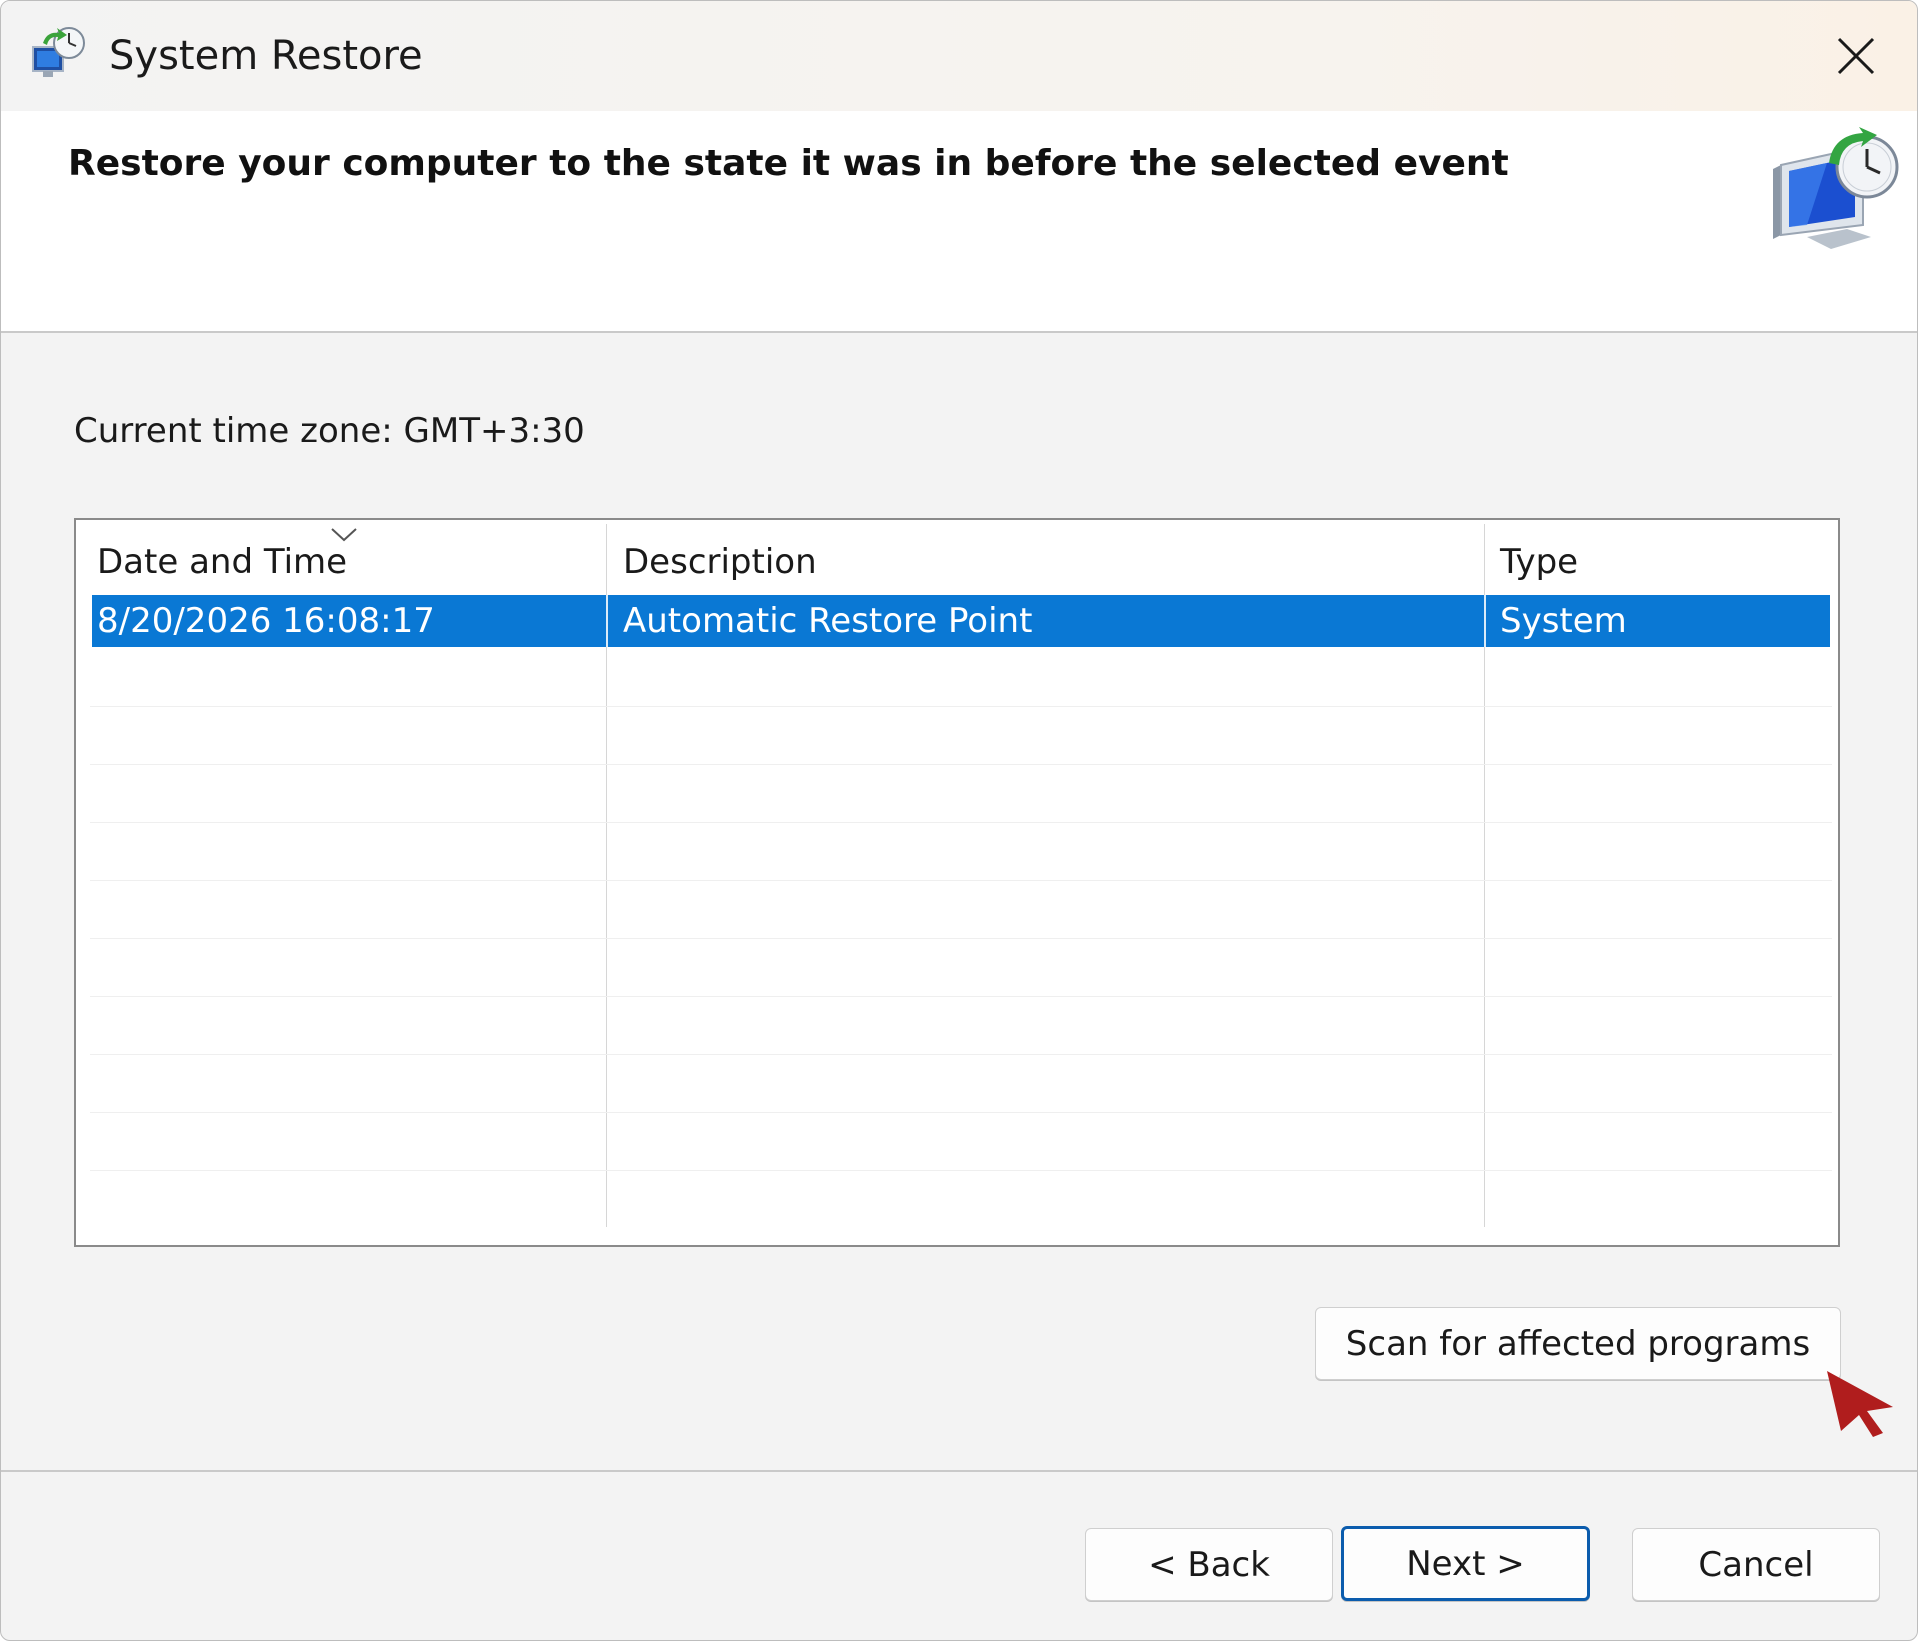 The height and width of the screenshot is (1641, 1920). Describe the element at coordinates (1465, 1563) in the screenshot. I see `next-button: Next >` at that location.